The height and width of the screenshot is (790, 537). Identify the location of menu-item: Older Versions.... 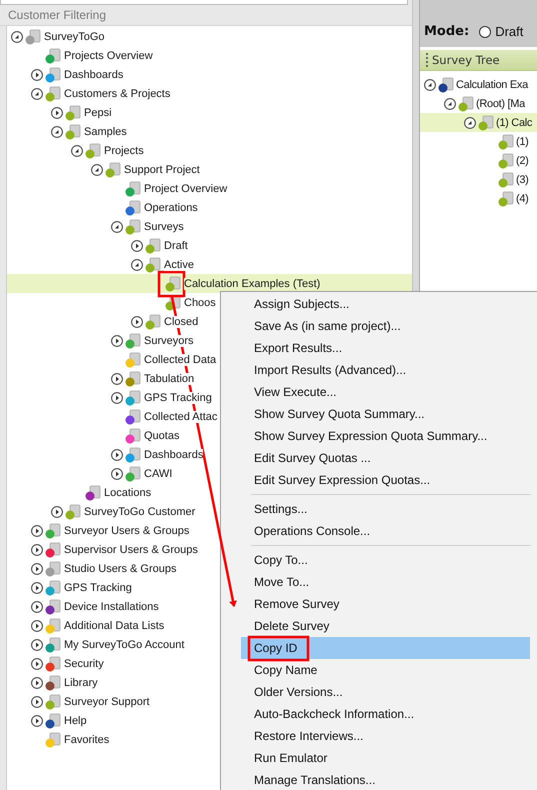
(385, 692).